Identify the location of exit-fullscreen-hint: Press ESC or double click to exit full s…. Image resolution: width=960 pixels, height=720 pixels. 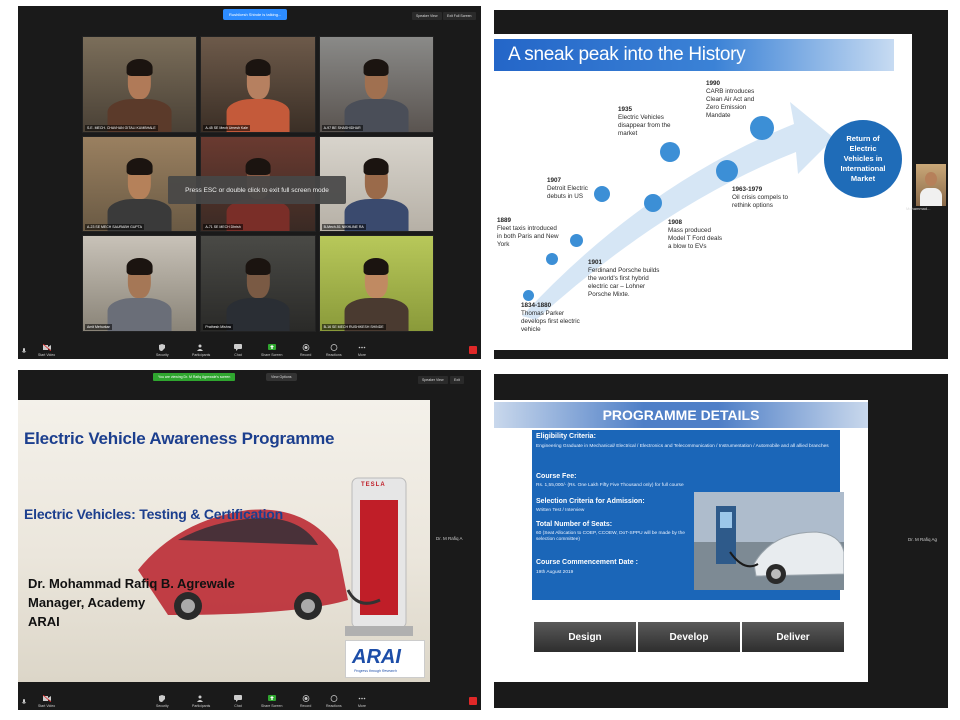
(257, 190).